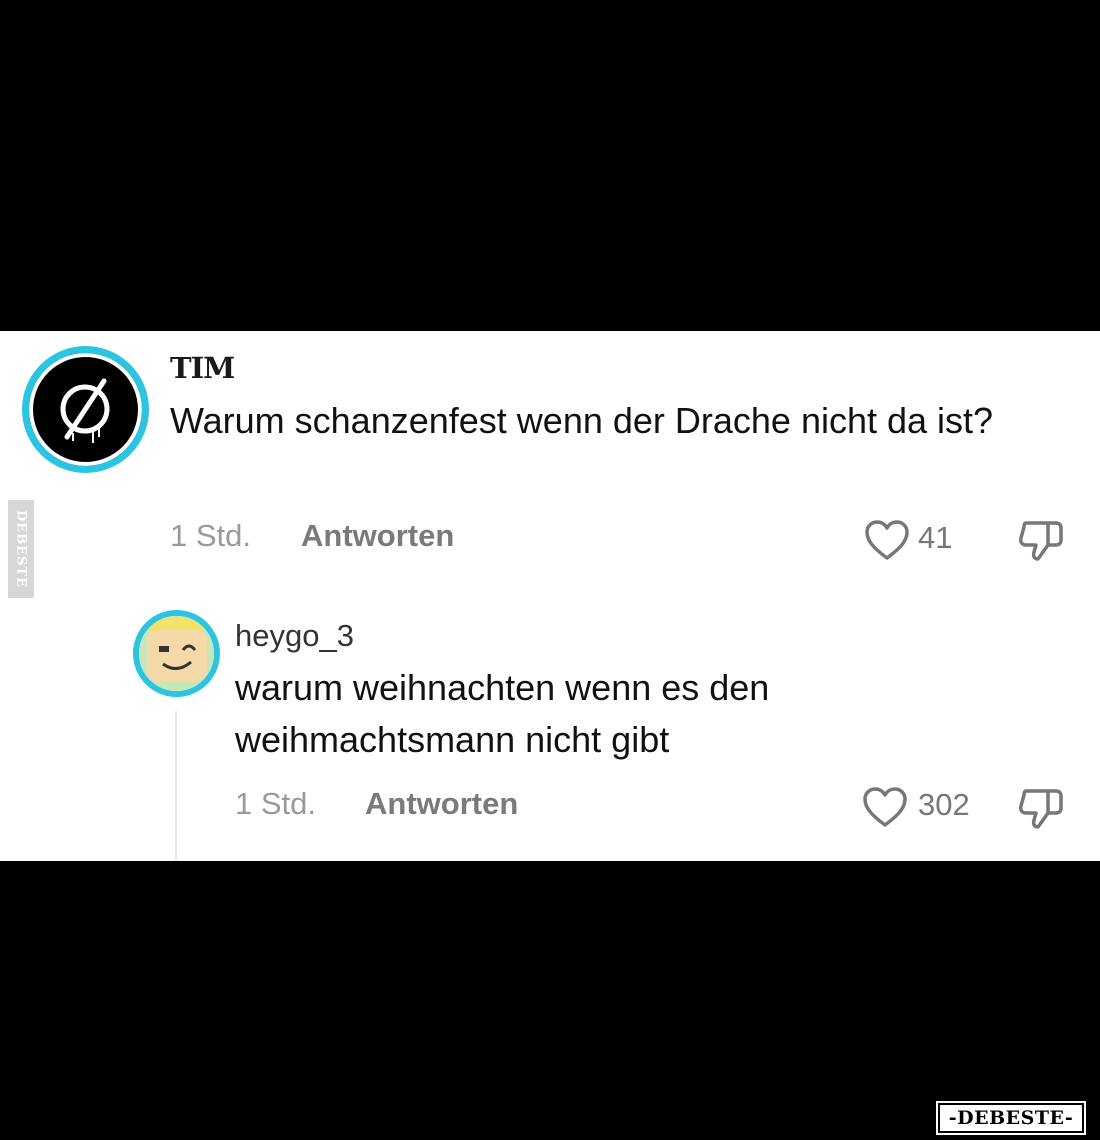  What do you see at coordinates (176, 786) in the screenshot?
I see `thread-line` at bounding box center [176, 786].